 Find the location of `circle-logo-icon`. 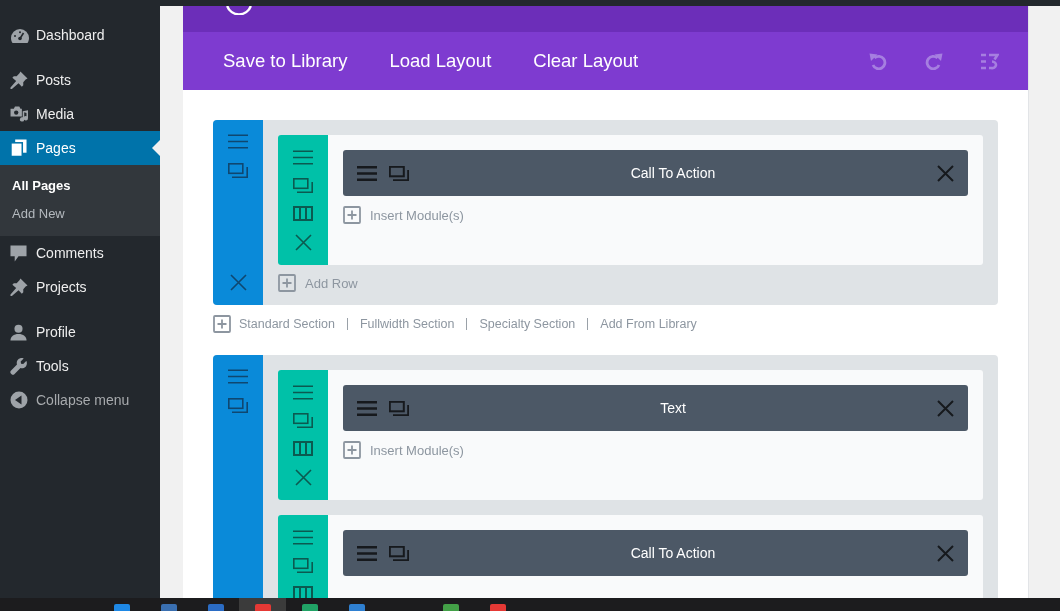

circle-logo-icon is located at coordinates (239, 10).